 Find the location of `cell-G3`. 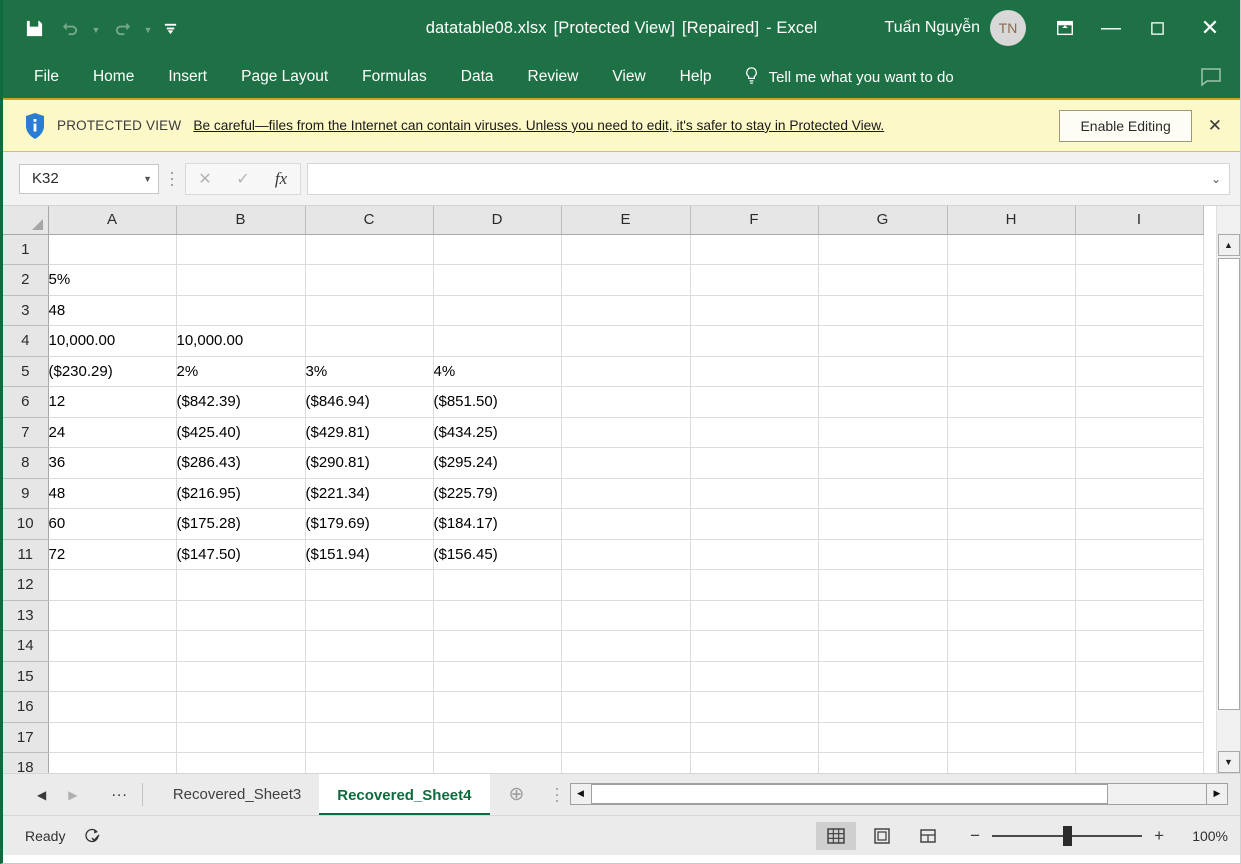

cell-G3 is located at coordinates (883, 310).